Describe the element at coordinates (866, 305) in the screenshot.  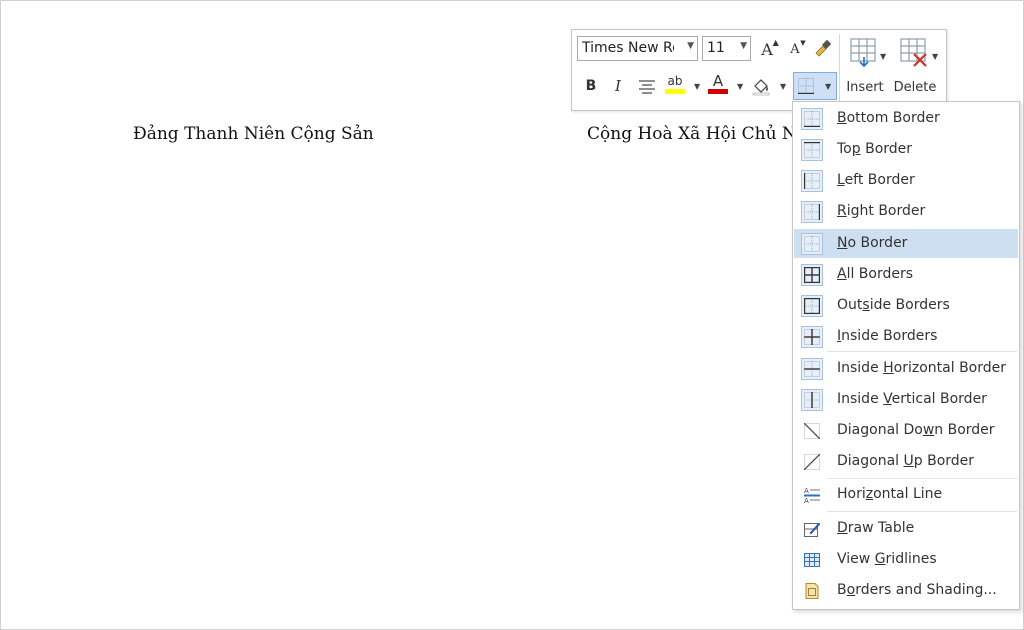
I see `access-key: s` at that location.